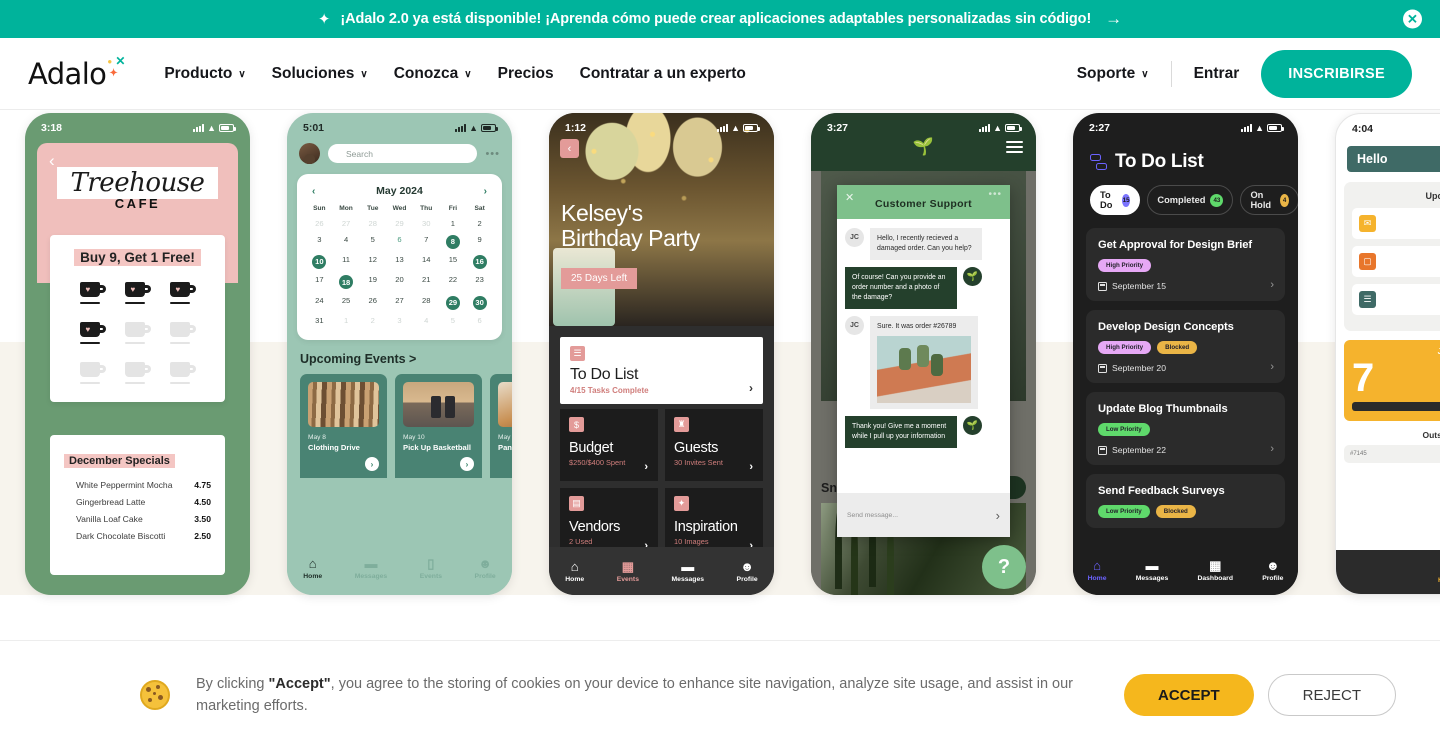 This screenshot has width=1440, height=749. Describe the element at coordinates (399, 357) in the screenshot. I see `upcoming-events-title: Upcoming Events >` at that location.